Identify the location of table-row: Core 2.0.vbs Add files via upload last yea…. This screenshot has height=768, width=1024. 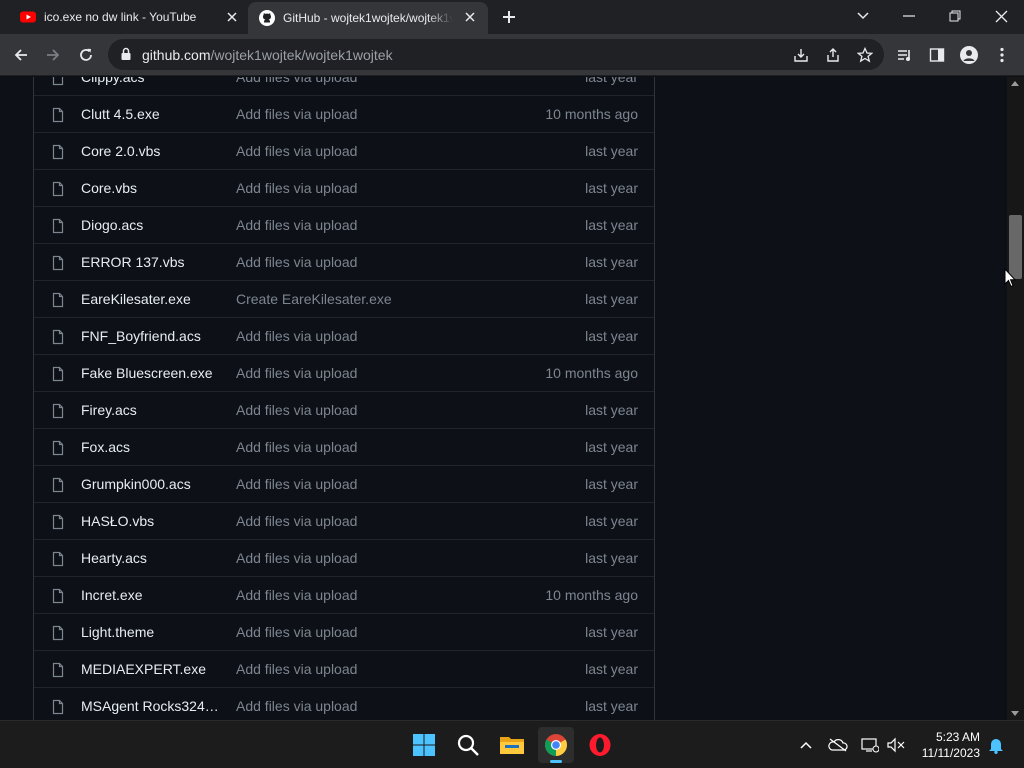
(344, 150).